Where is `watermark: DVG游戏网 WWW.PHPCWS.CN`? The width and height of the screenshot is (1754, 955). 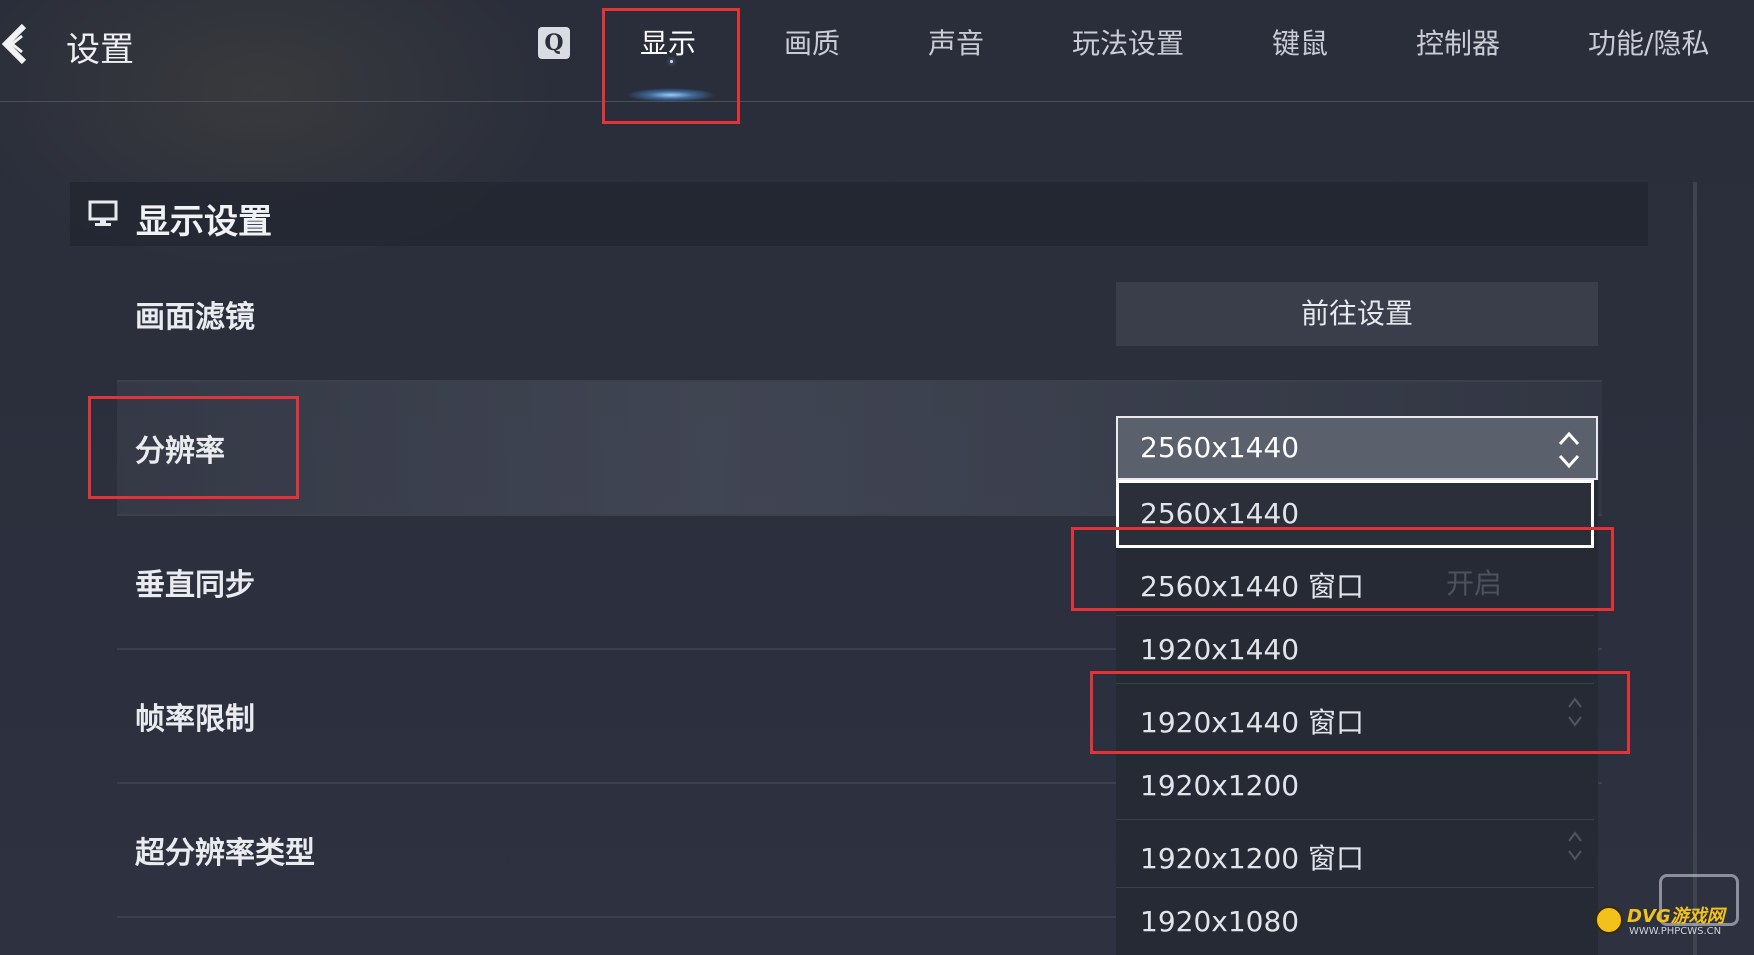
watermark: DVG游戏网 WWW.PHPCWS.CN is located at coordinates (1667, 907).